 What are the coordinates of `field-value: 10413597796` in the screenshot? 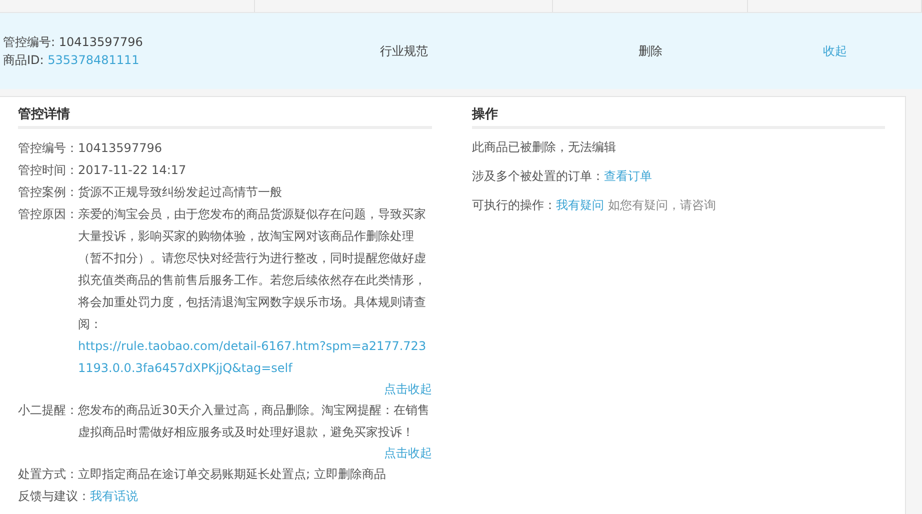 It's located at (120, 148).